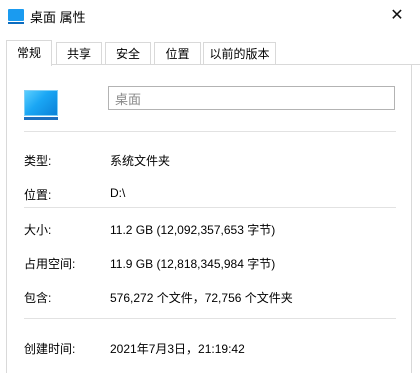  I want to click on type-label: 类型:, so click(38, 161).